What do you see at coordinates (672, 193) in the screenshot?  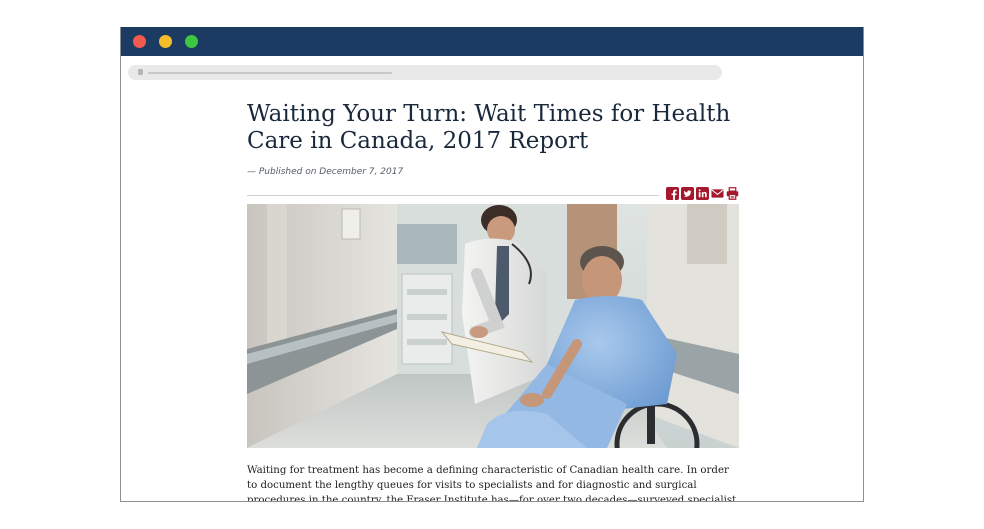 I see `facebook-icon` at bounding box center [672, 193].